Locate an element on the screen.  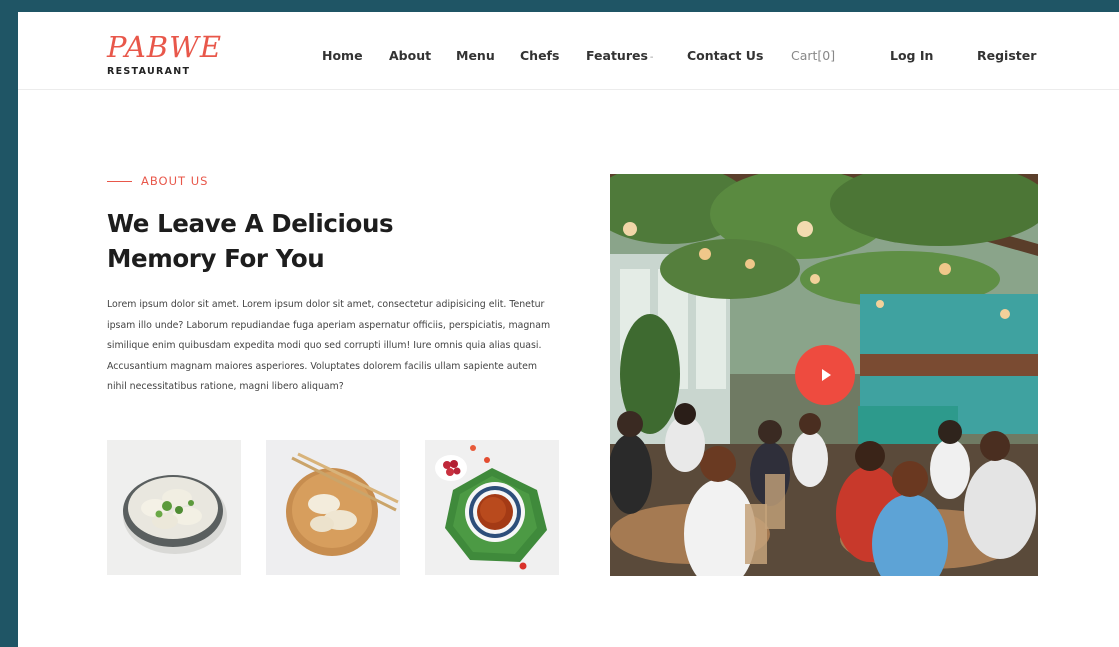
nav-contact: Contact Us is located at coordinates (725, 55).